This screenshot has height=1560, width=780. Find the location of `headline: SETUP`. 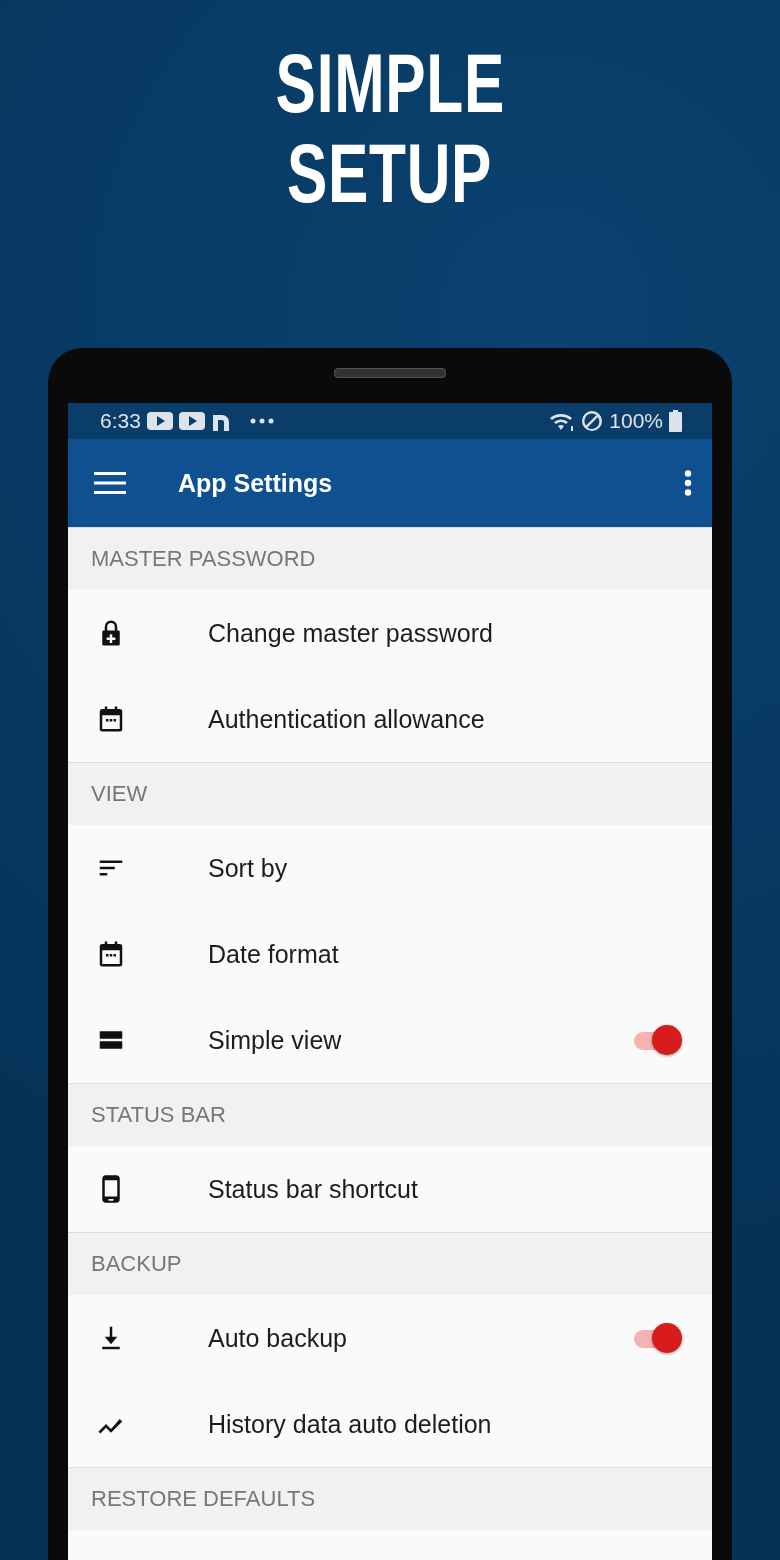

headline: SETUP is located at coordinates (390, 173).